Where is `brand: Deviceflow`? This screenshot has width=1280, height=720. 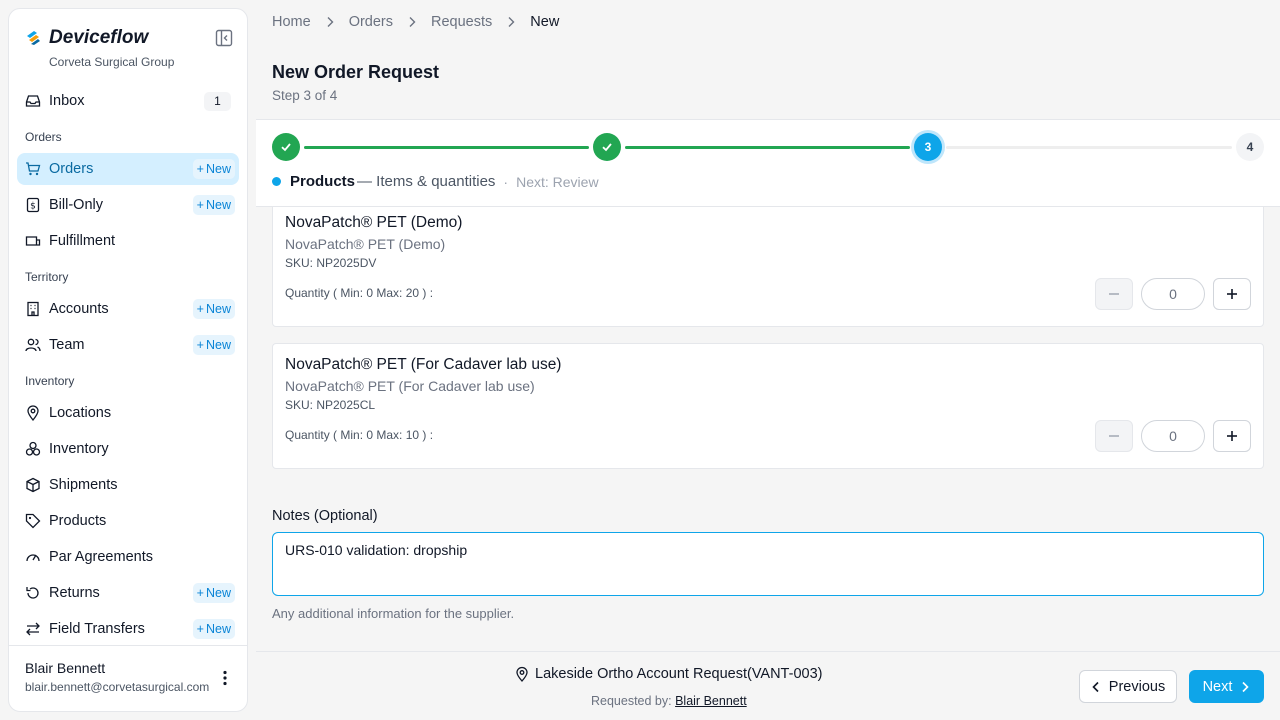 brand: Deviceflow is located at coordinates (86, 38).